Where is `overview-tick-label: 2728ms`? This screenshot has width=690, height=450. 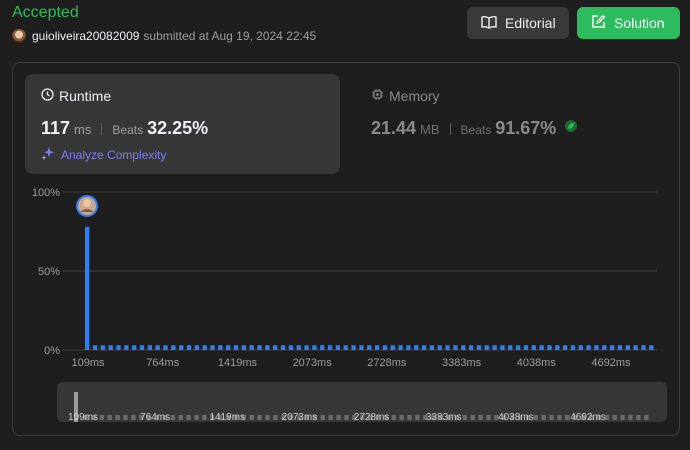 overview-tick-label: 2728ms is located at coordinates (372, 417).